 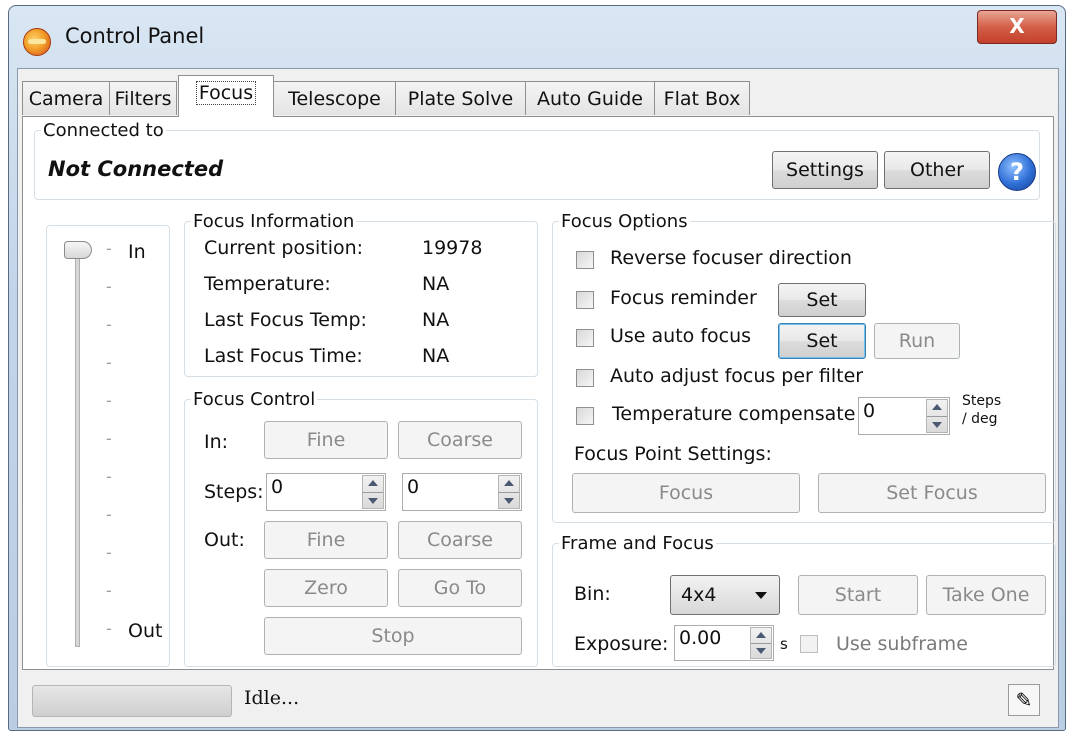 What do you see at coordinates (460, 98) in the screenshot?
I see `tab-plate-solve: Plate Solve` at bounding box center [460, 98].